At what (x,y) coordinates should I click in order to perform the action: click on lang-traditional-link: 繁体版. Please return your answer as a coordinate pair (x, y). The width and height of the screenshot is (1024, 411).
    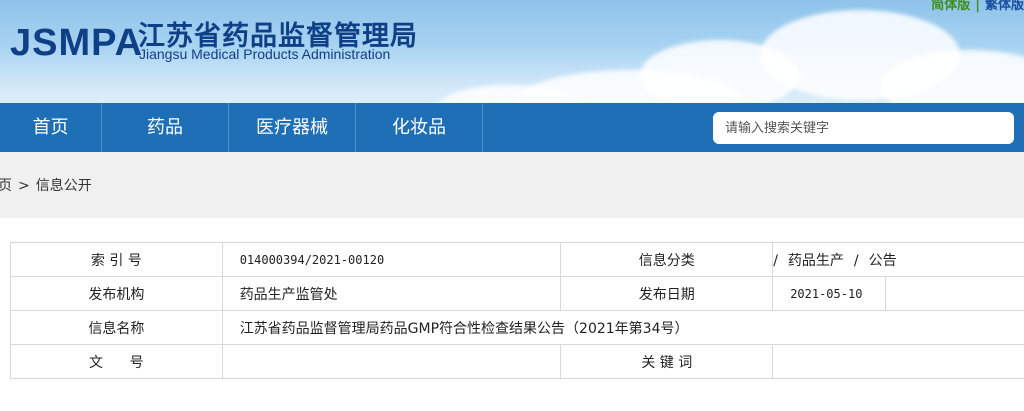
    Looking at the image, I should click on (1004, 6).